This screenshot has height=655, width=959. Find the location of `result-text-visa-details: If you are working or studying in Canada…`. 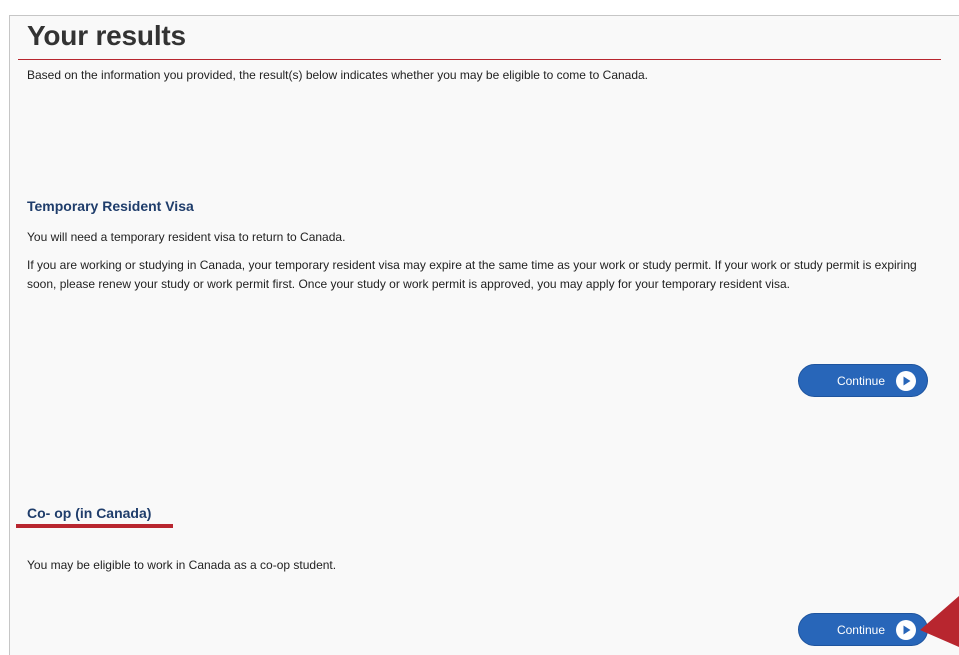

result-text-visa-details: If you are working or studying in Canada… is located at coordinates (472, 274).